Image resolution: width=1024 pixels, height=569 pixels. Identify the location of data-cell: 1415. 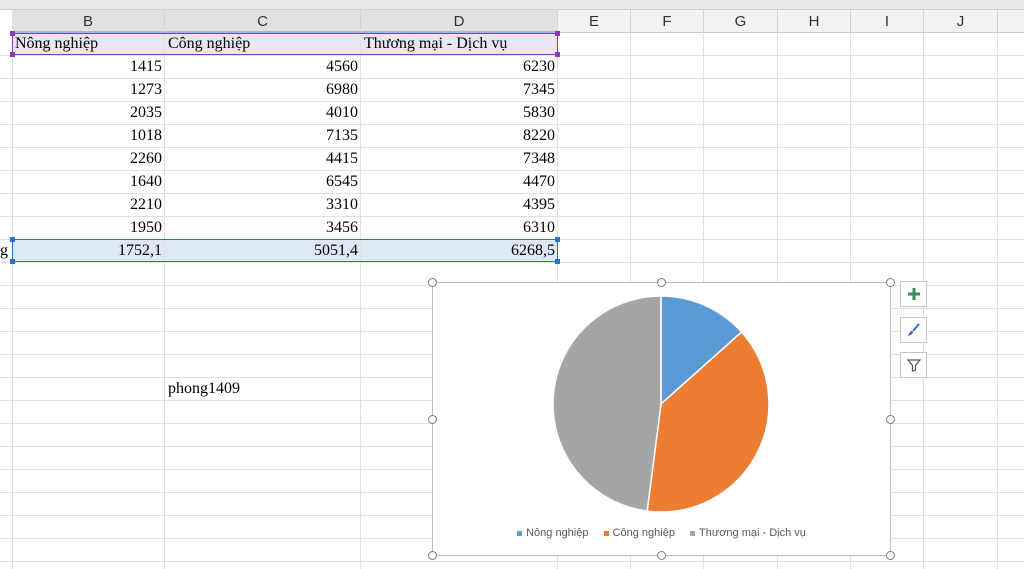
(88, 67).